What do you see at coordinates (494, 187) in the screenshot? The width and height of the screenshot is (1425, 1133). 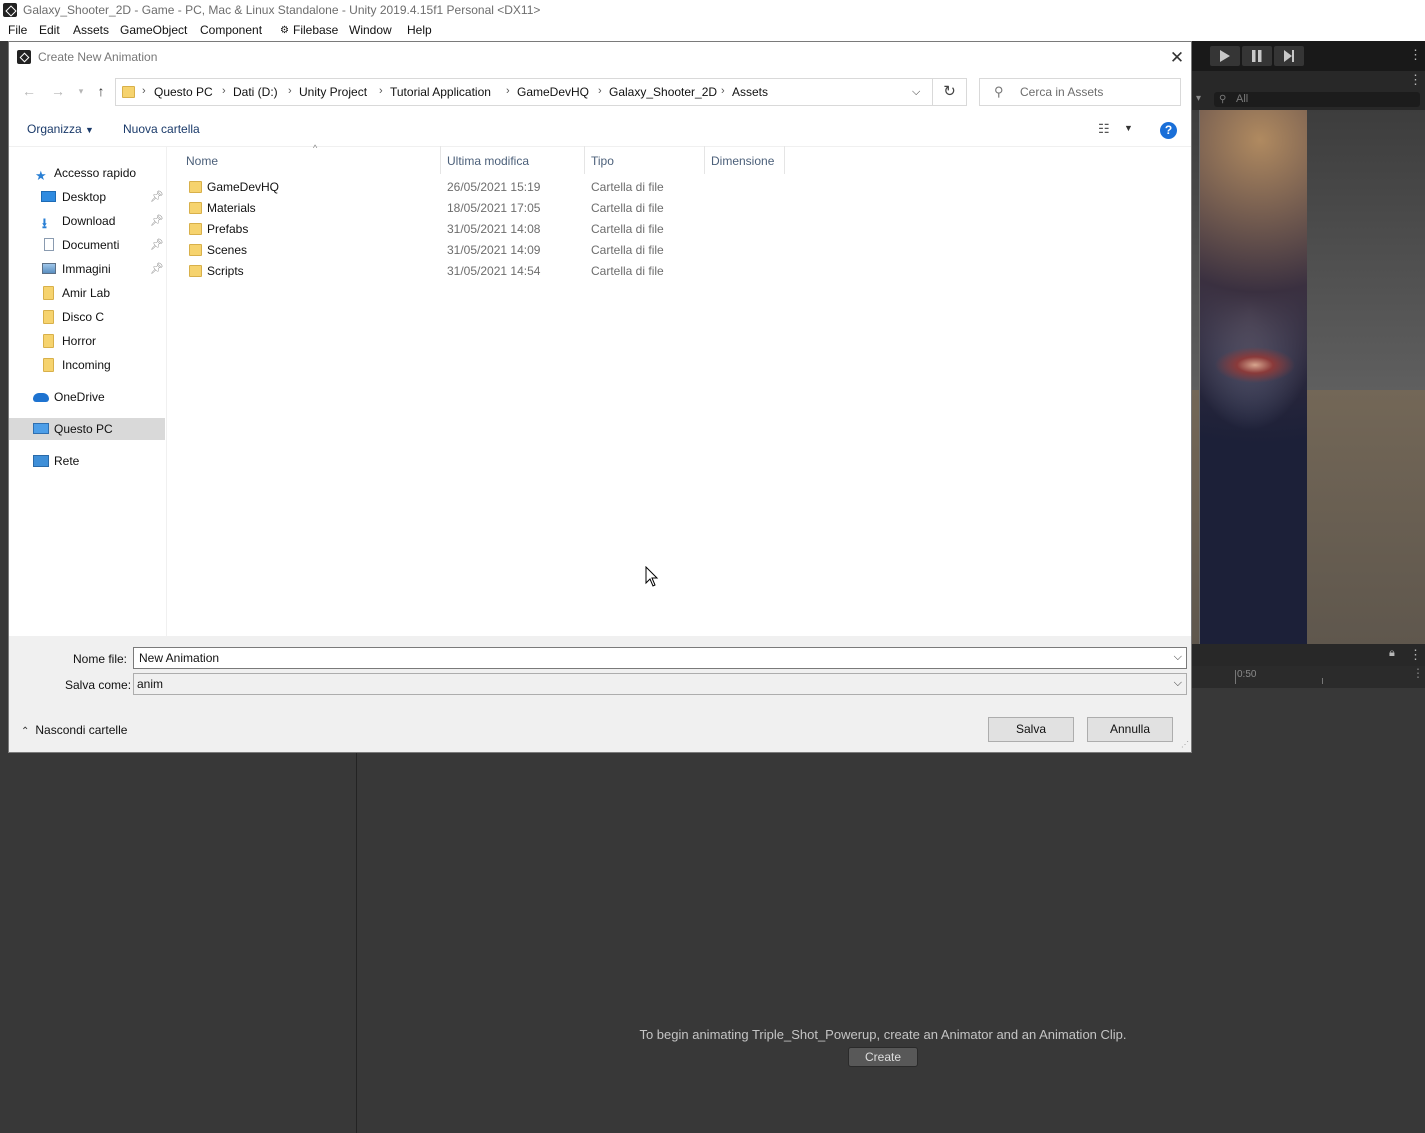 I see `file-modified: 26/05/2021 15:19` at bounding box center [494, 187].